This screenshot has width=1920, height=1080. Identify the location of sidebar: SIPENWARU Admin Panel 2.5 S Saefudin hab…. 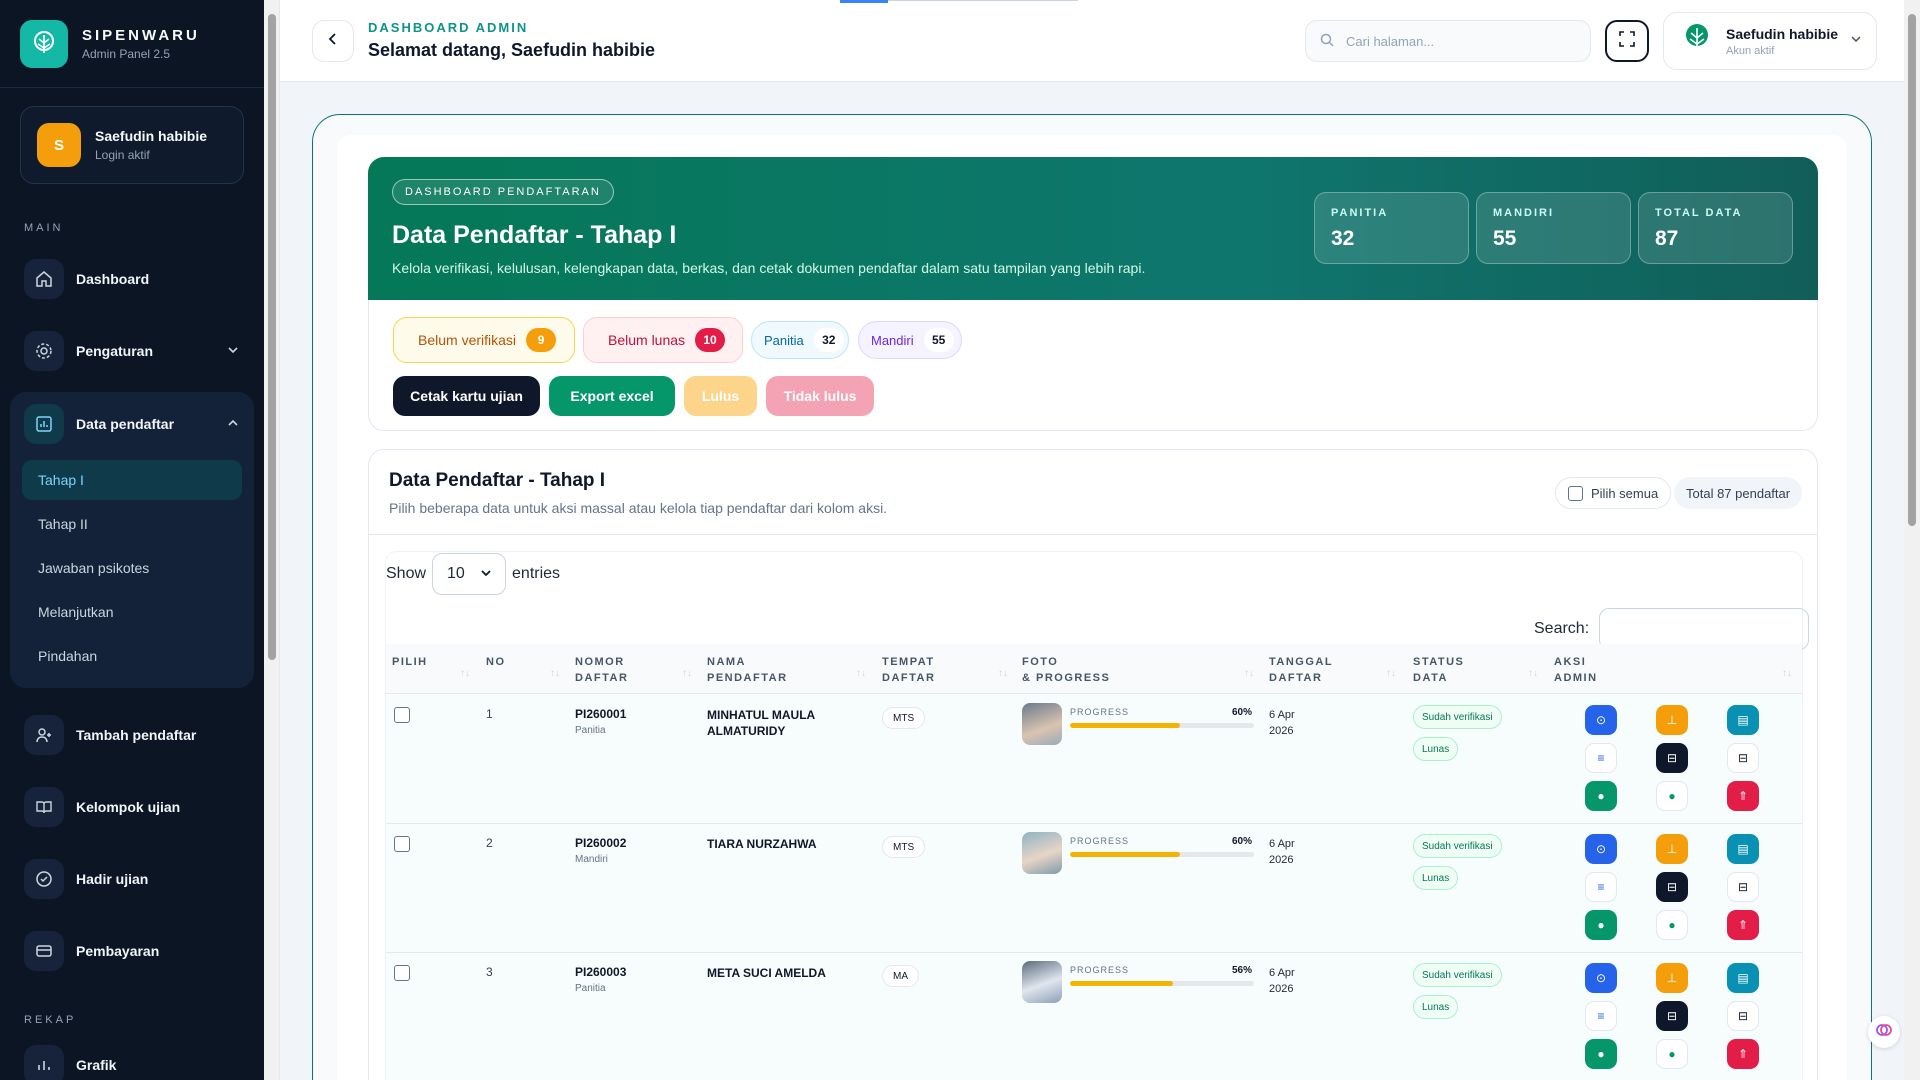
(132, 540).